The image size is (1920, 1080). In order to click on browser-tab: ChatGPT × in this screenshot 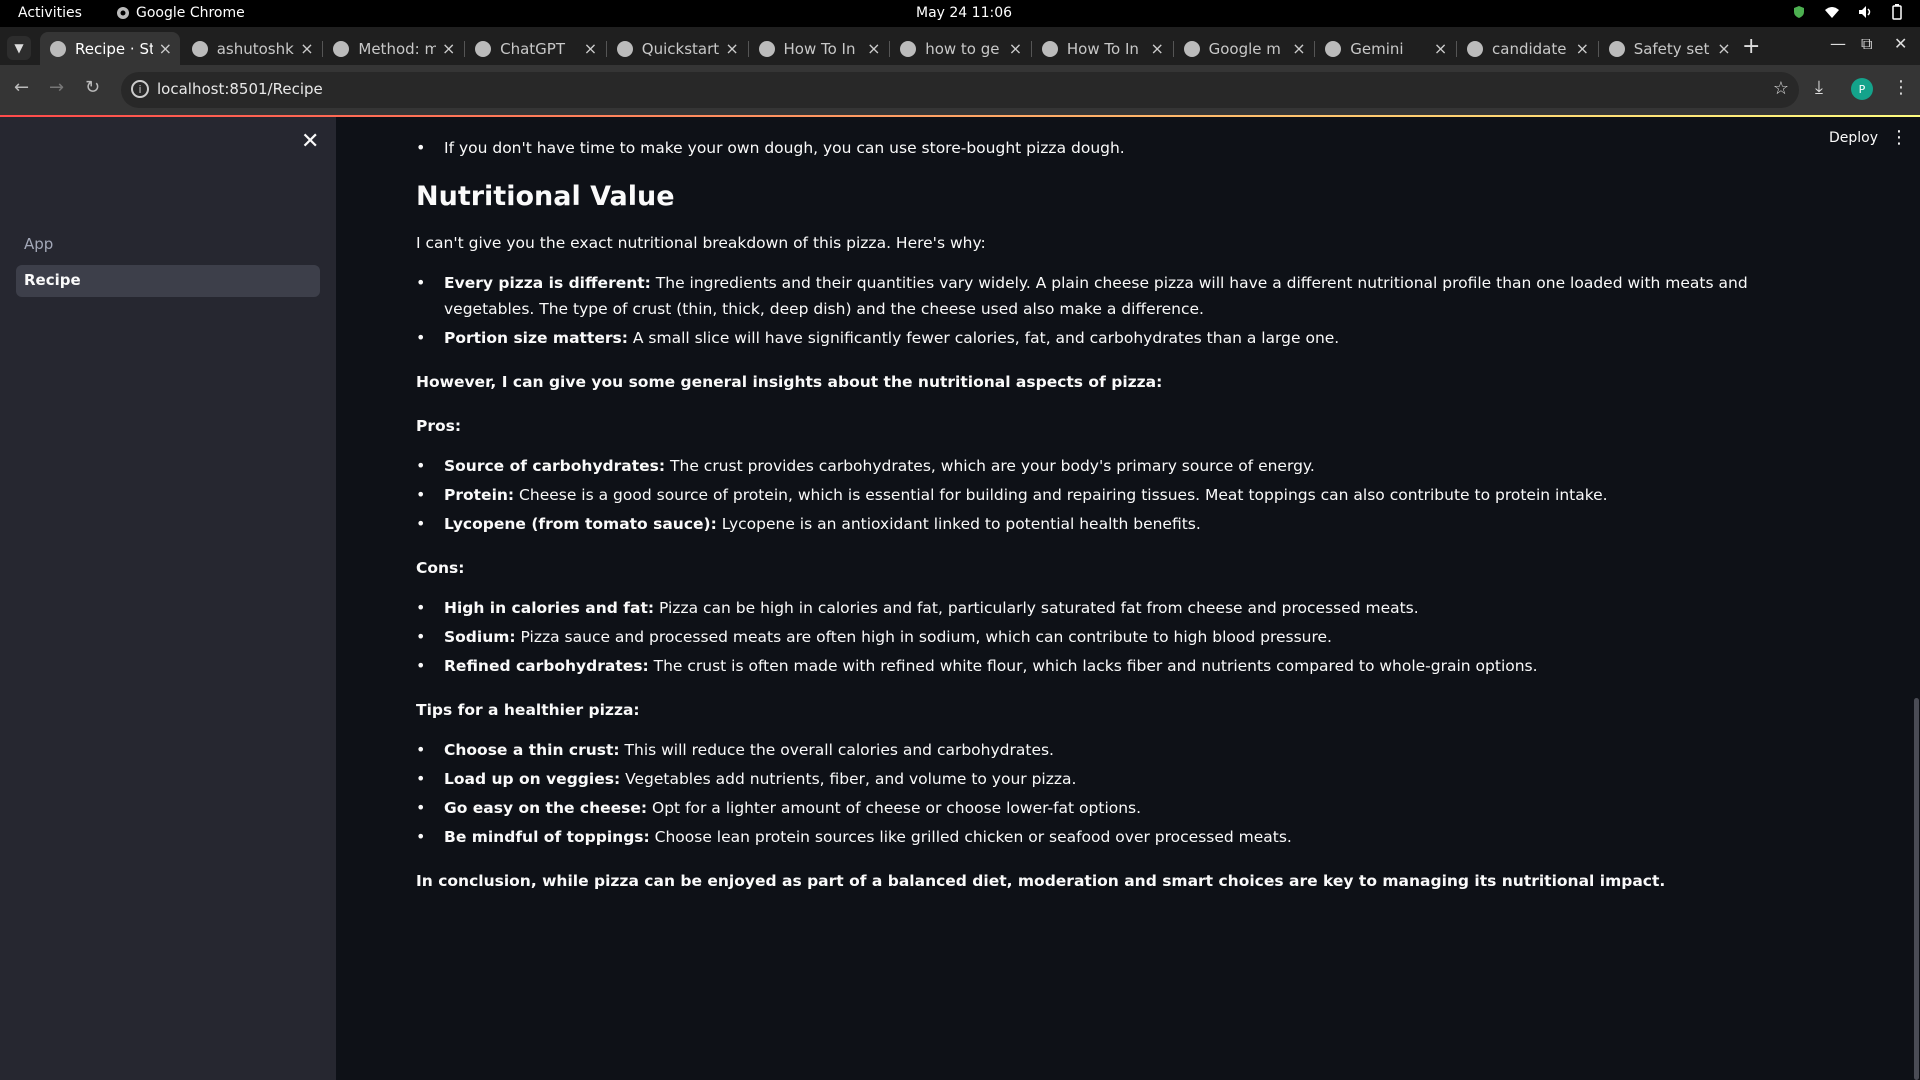, I will do `click(534, 48)`.